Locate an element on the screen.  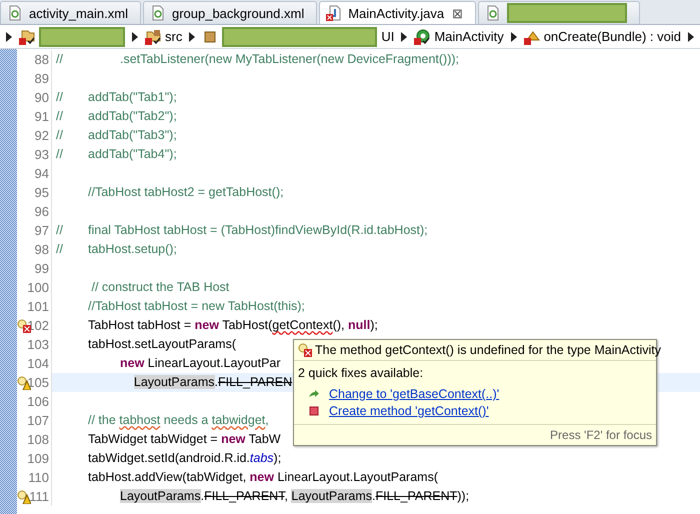
error-message: The method getContext() is undefined for the type MainActivity is located at coordinates (488, 350).